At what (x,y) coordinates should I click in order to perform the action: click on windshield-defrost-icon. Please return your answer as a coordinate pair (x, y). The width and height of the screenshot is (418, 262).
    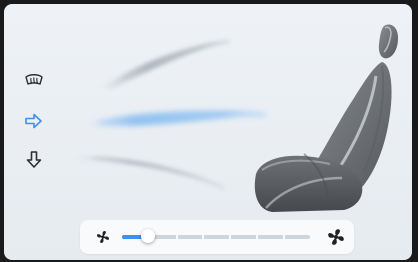
    Looking at the image, I should click on (34, 79).